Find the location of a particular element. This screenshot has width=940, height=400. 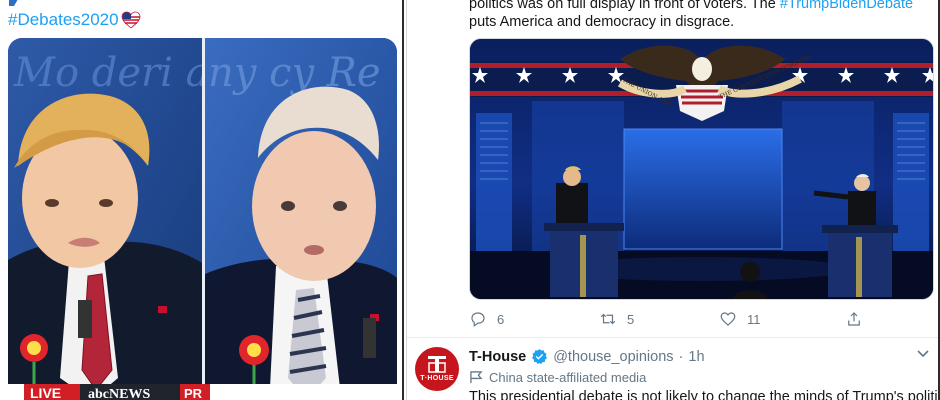

chevron-down-icon is located at coordinates (923, 354).